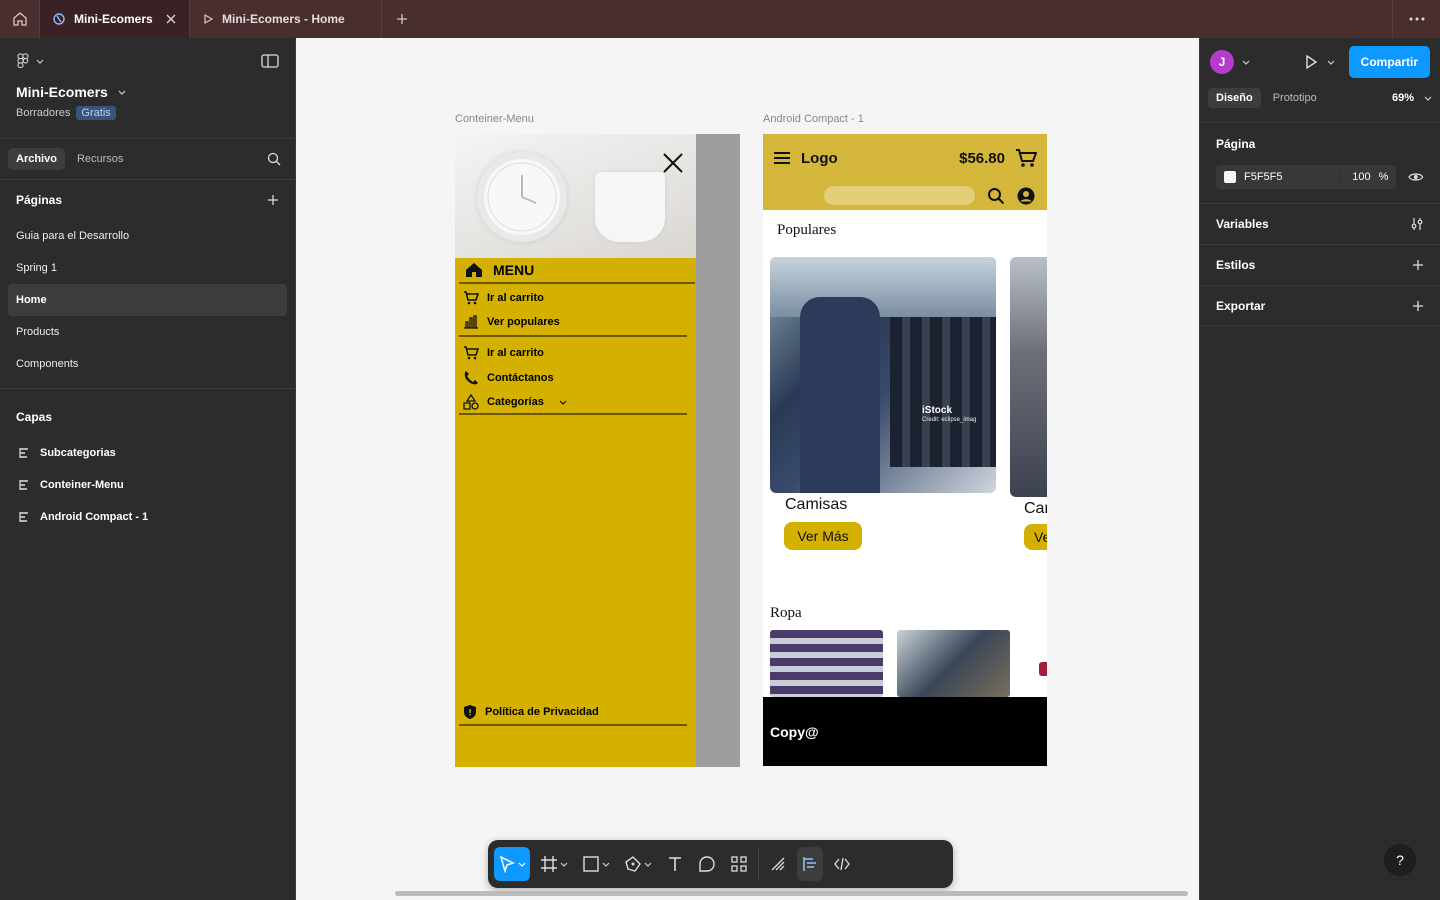 This screenshot has width=1440, height=900. I want to click on layer-subcategorias: Subcategorias, so click(147, 453).